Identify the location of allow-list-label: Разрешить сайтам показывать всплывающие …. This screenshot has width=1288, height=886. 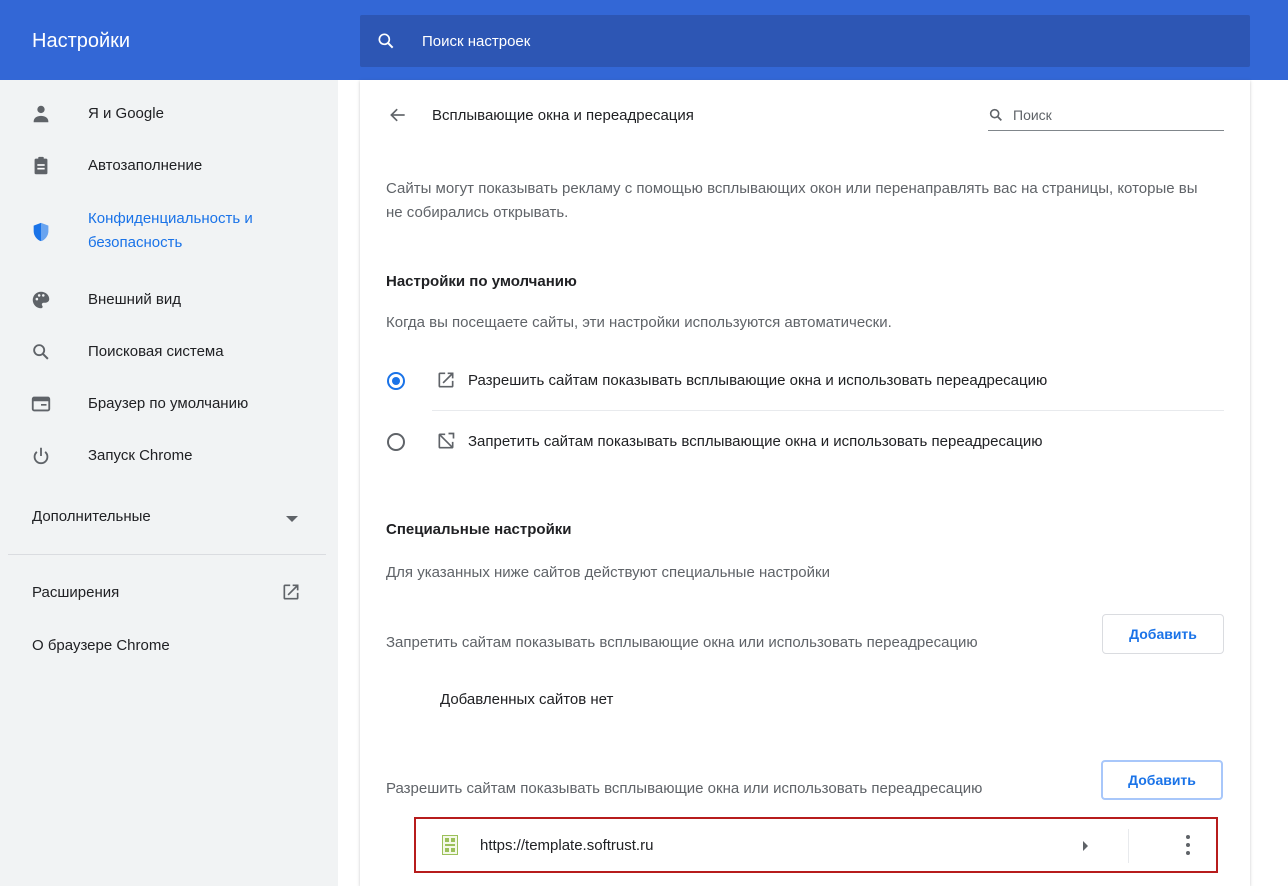
(684, 788).